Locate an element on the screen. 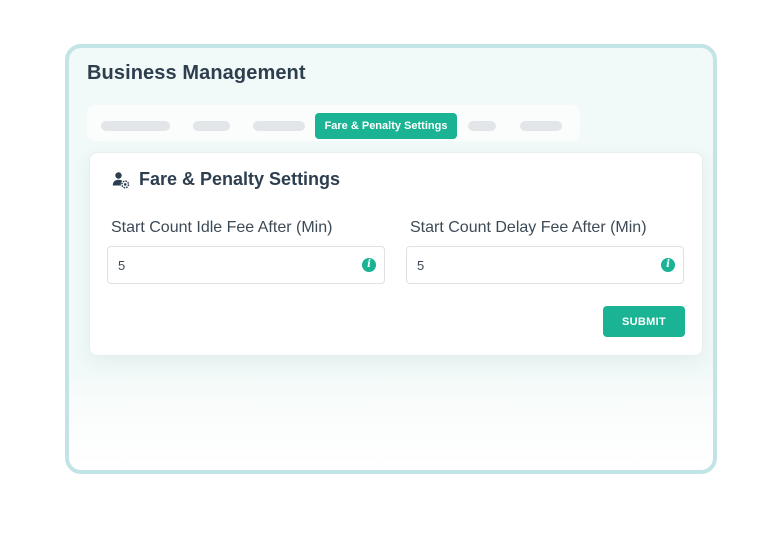 The image size is (780, 540). delay-fee-input-box: i is located at coordinates (545, 265).